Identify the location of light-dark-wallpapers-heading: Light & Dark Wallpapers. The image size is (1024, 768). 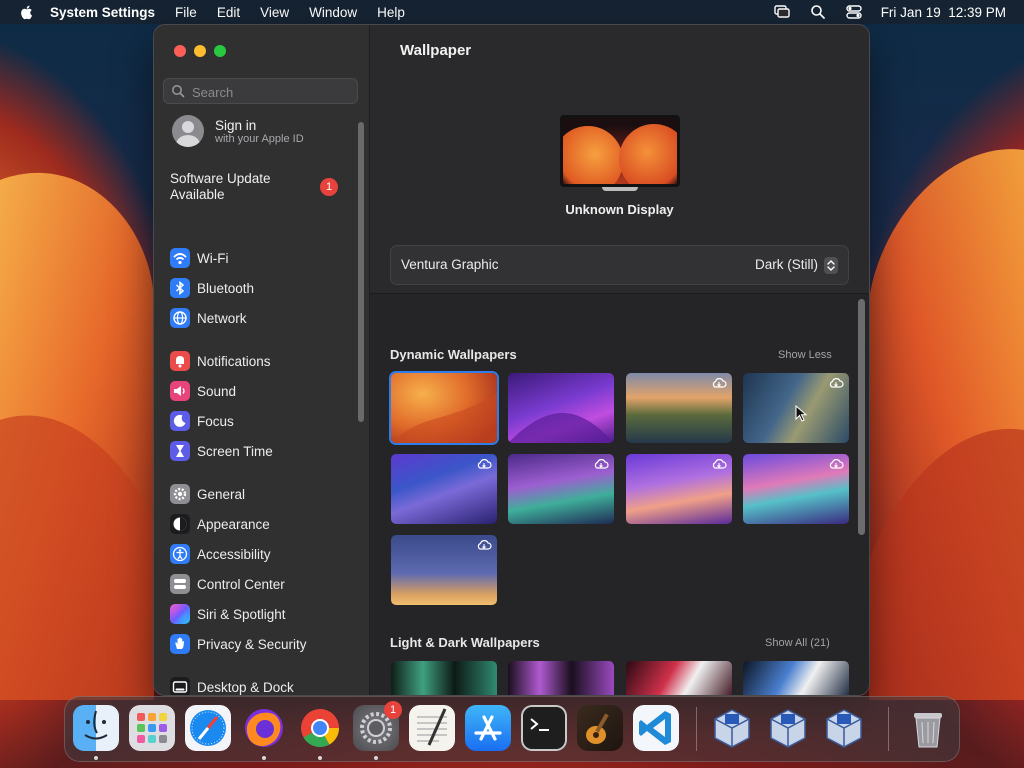
(465, 642).